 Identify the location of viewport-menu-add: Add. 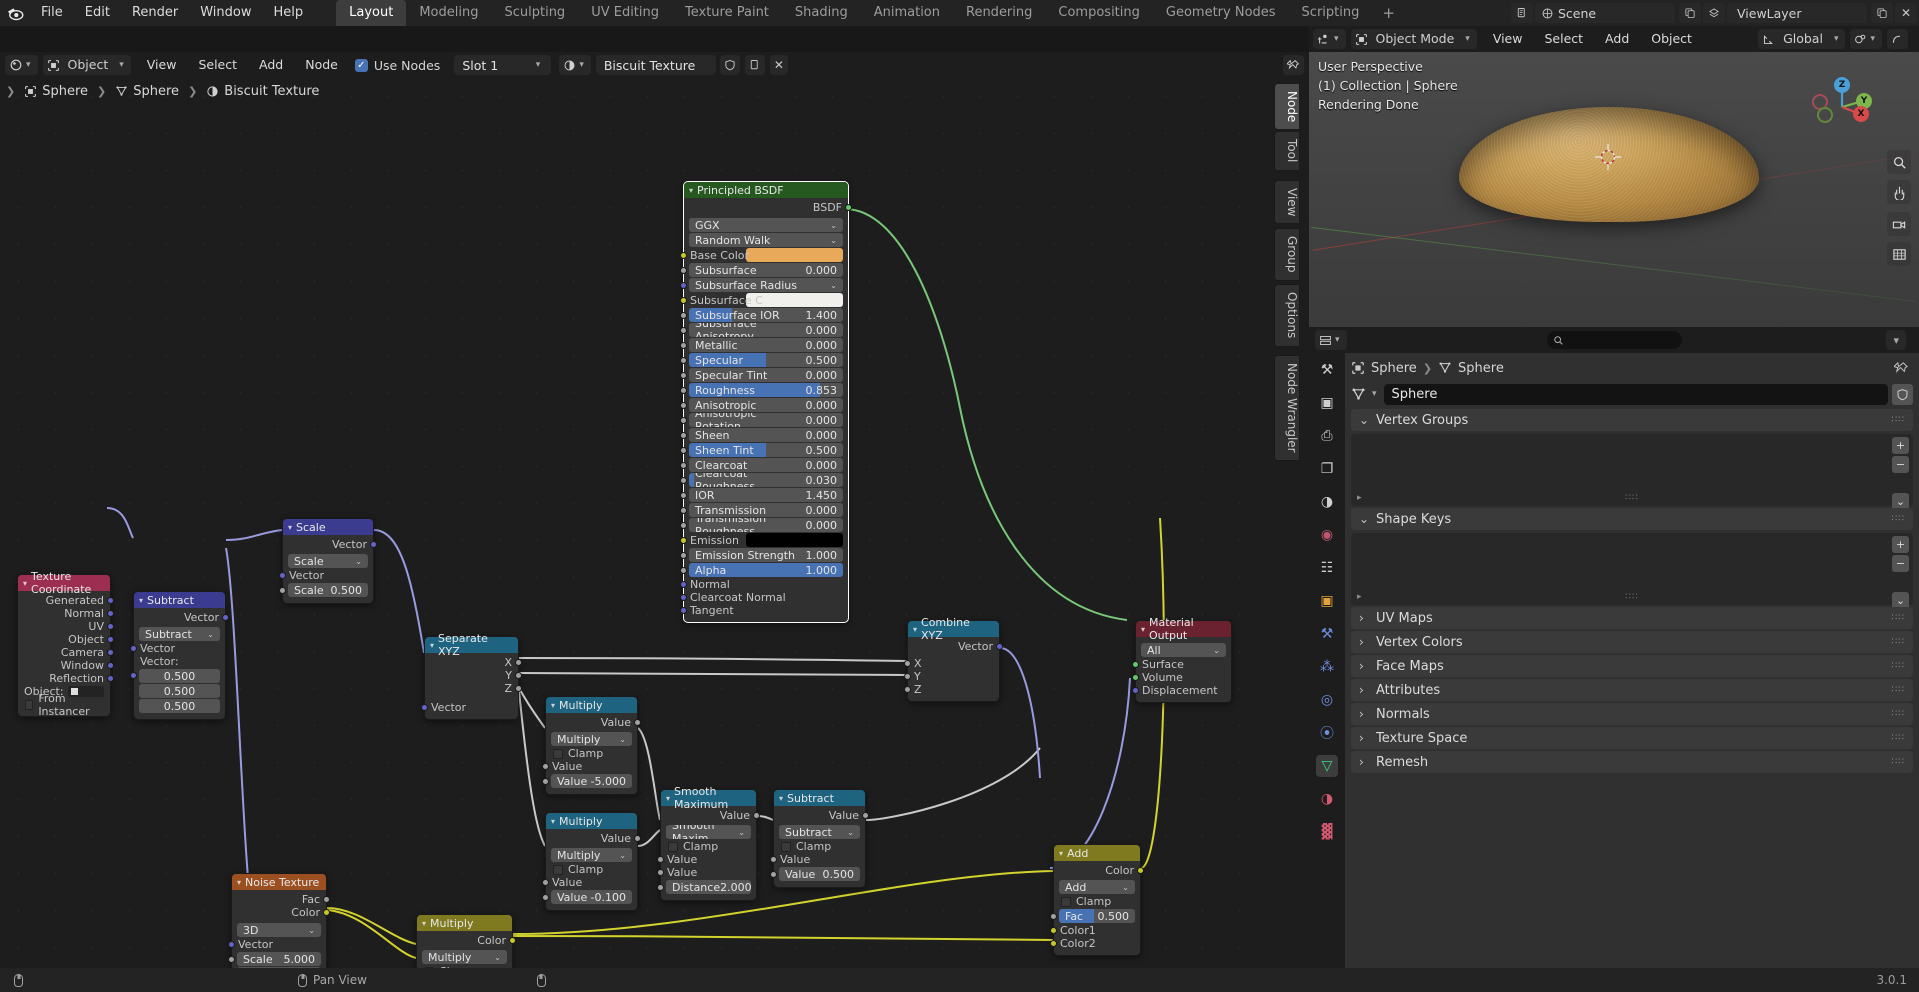
(1617, 39).